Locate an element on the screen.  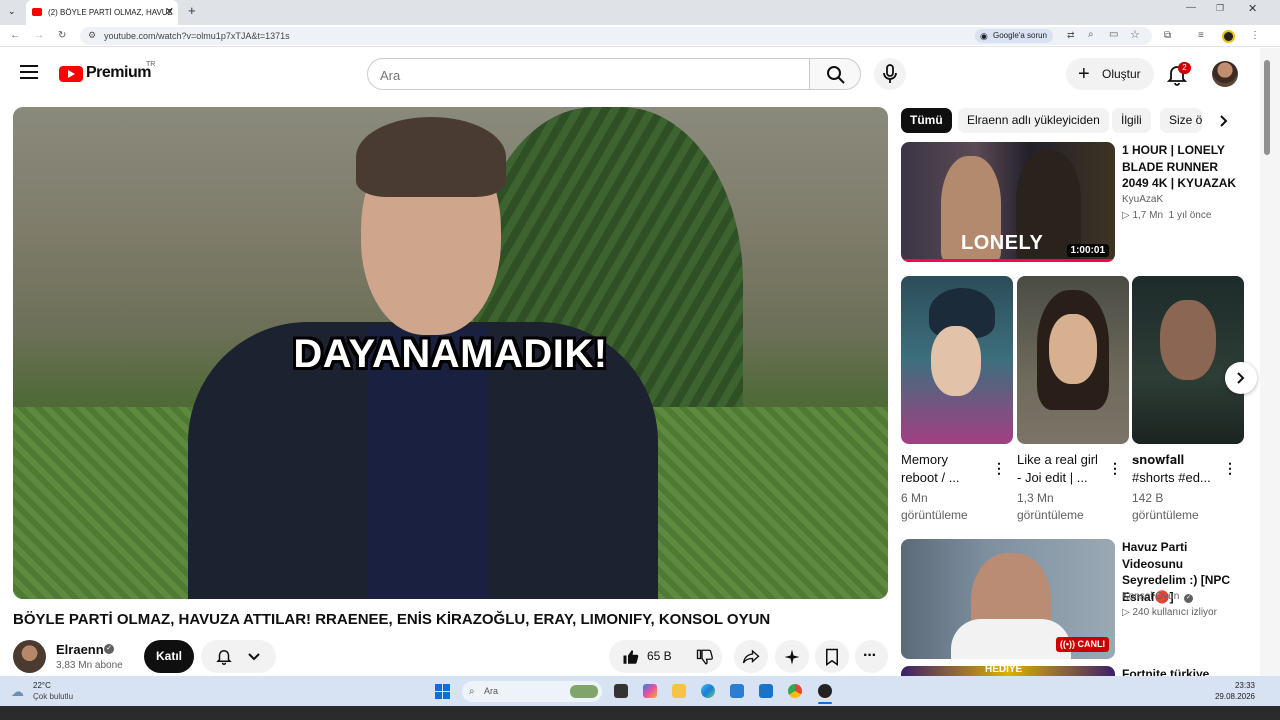
scrollbar-thumb is located at coordinates (1267, 107).